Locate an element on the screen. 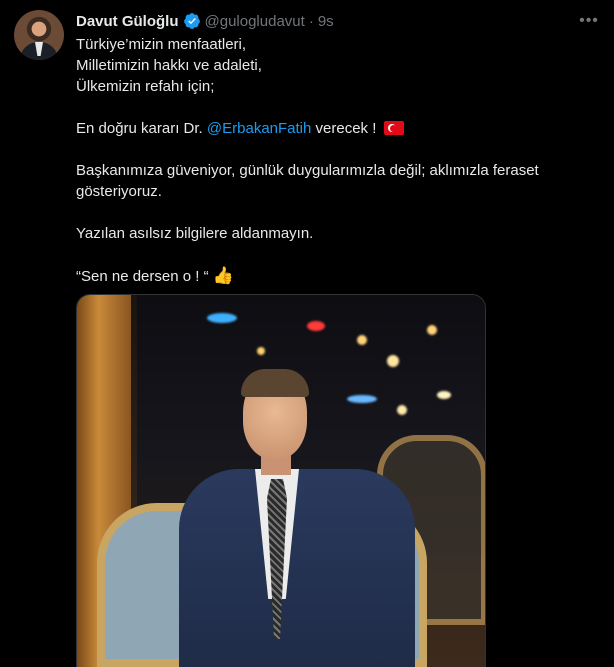  tweet-line: Türkiye’mizin menfaatleri, is located at coordinates (161, 44).